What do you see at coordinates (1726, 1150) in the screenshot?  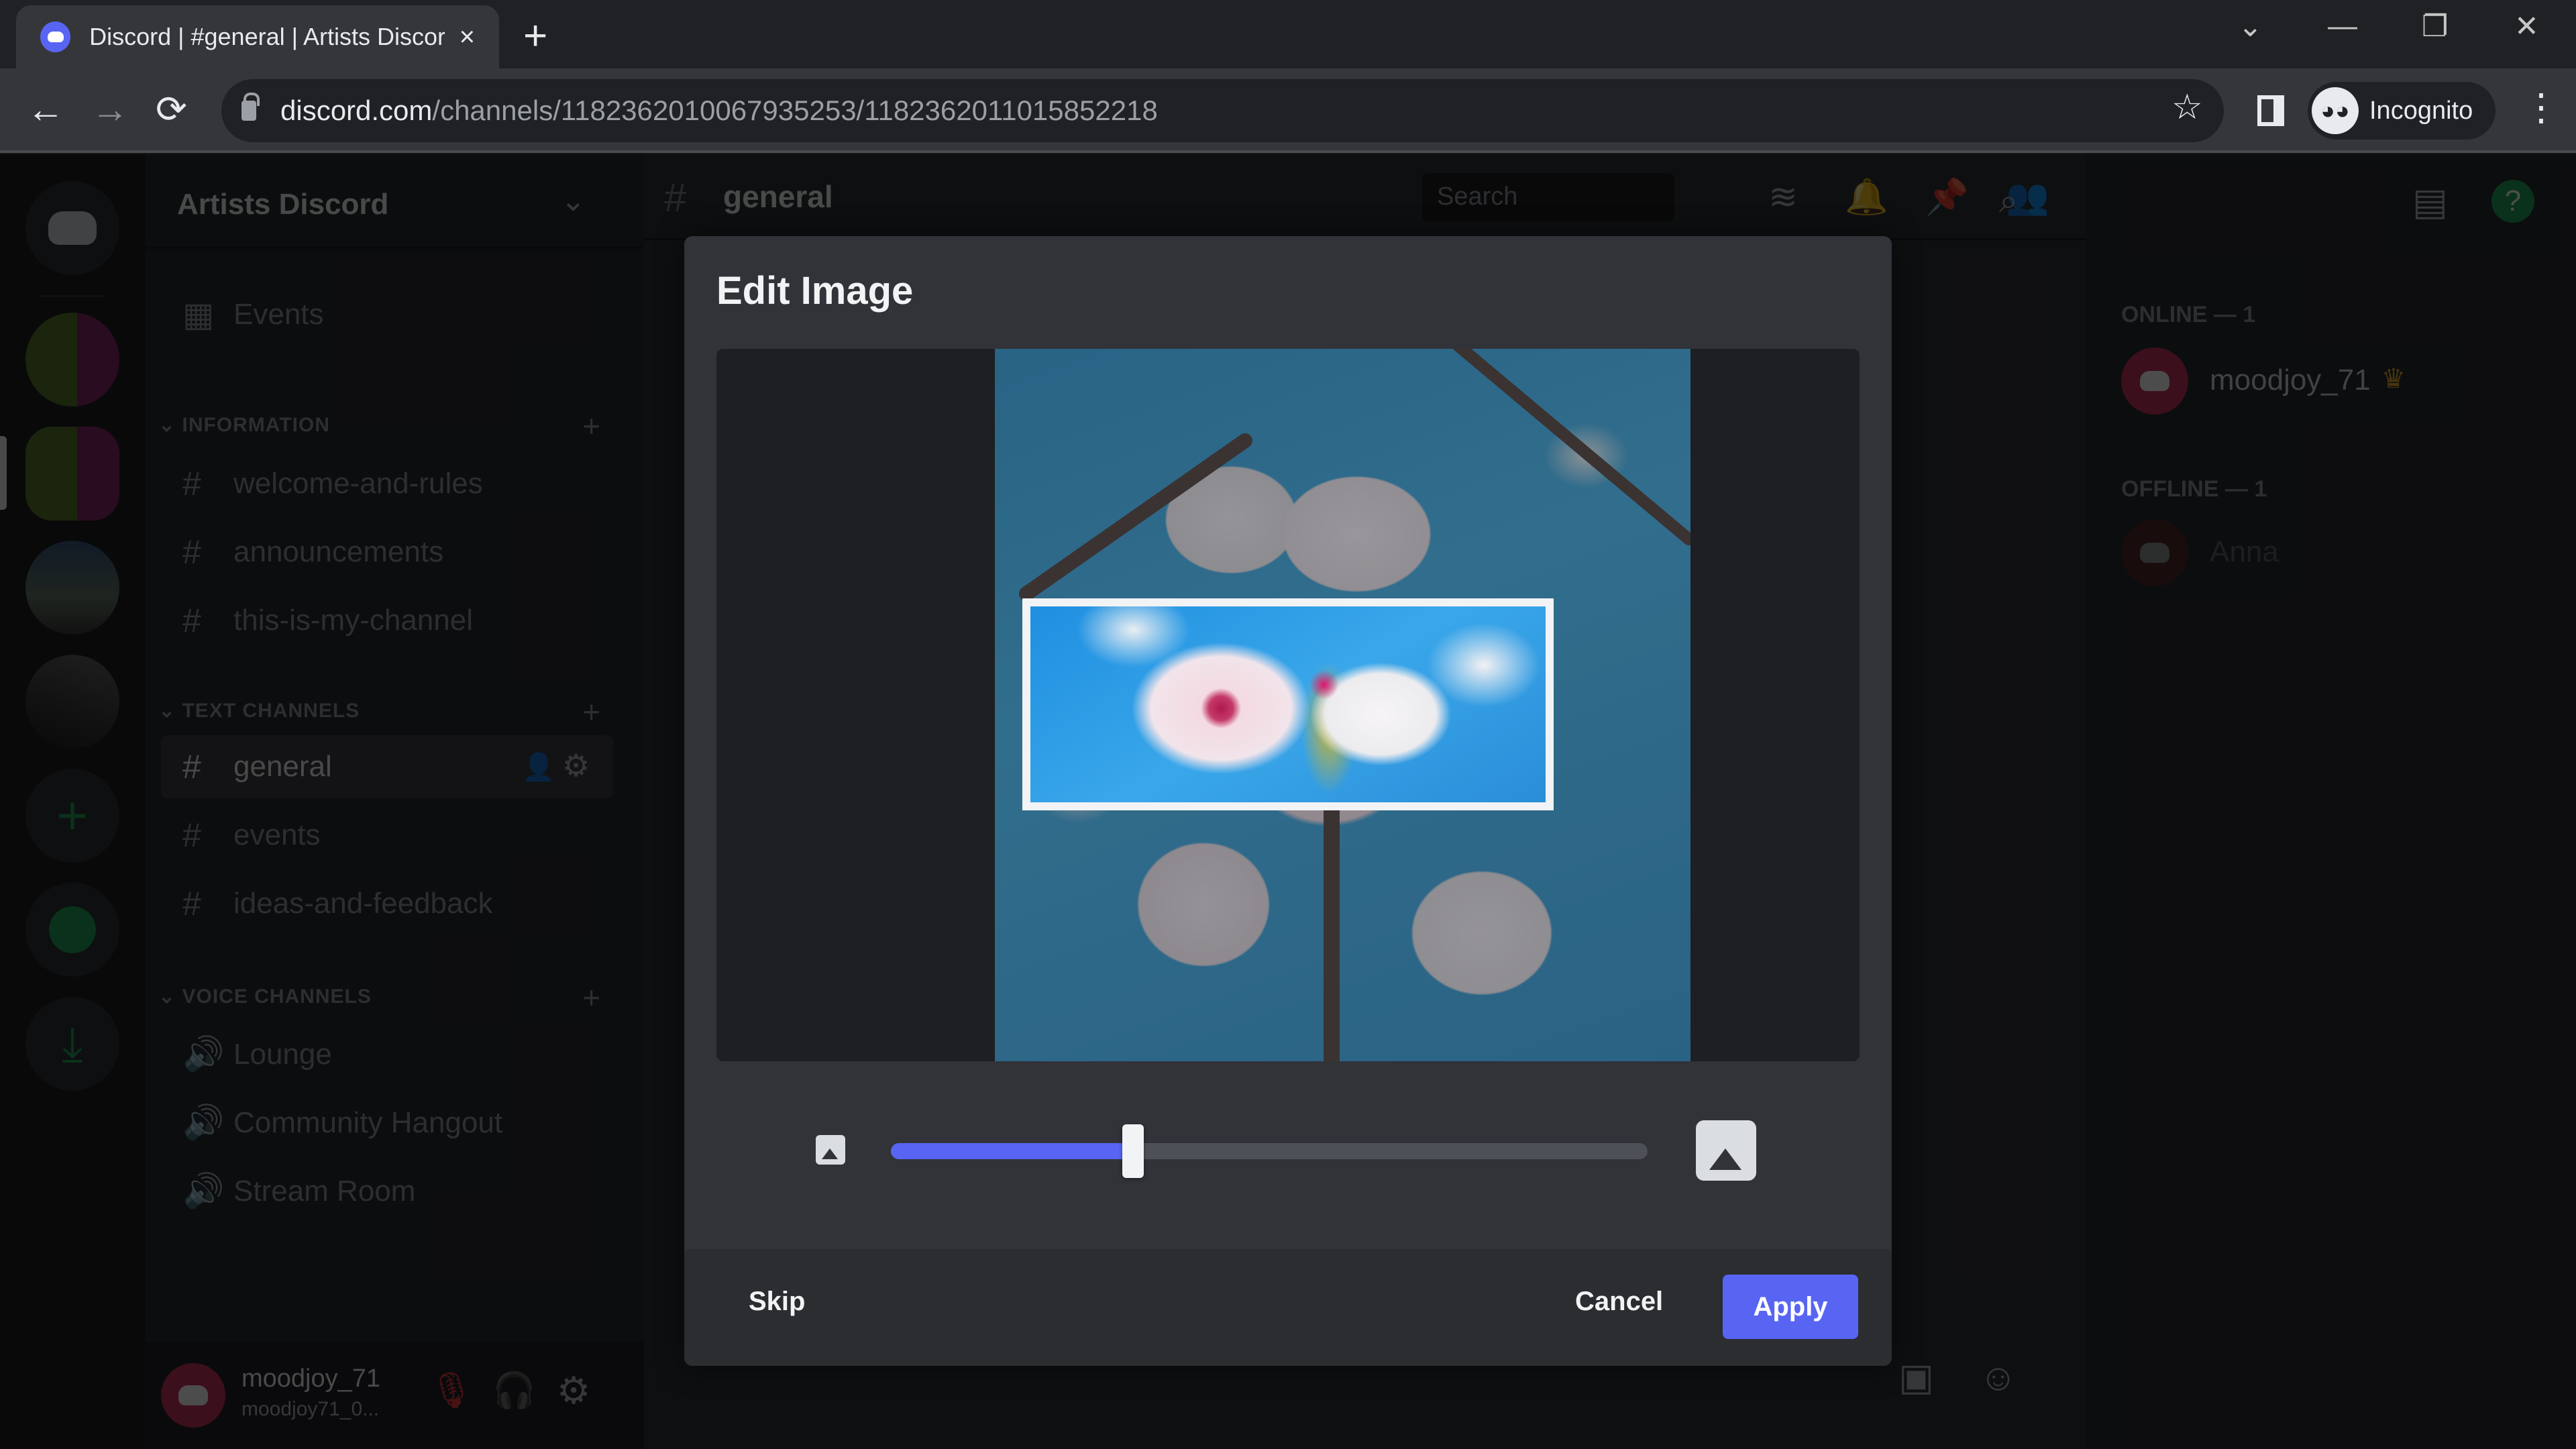 I see `zoom-in-image-icon` at bounding box center [1726, 1150].